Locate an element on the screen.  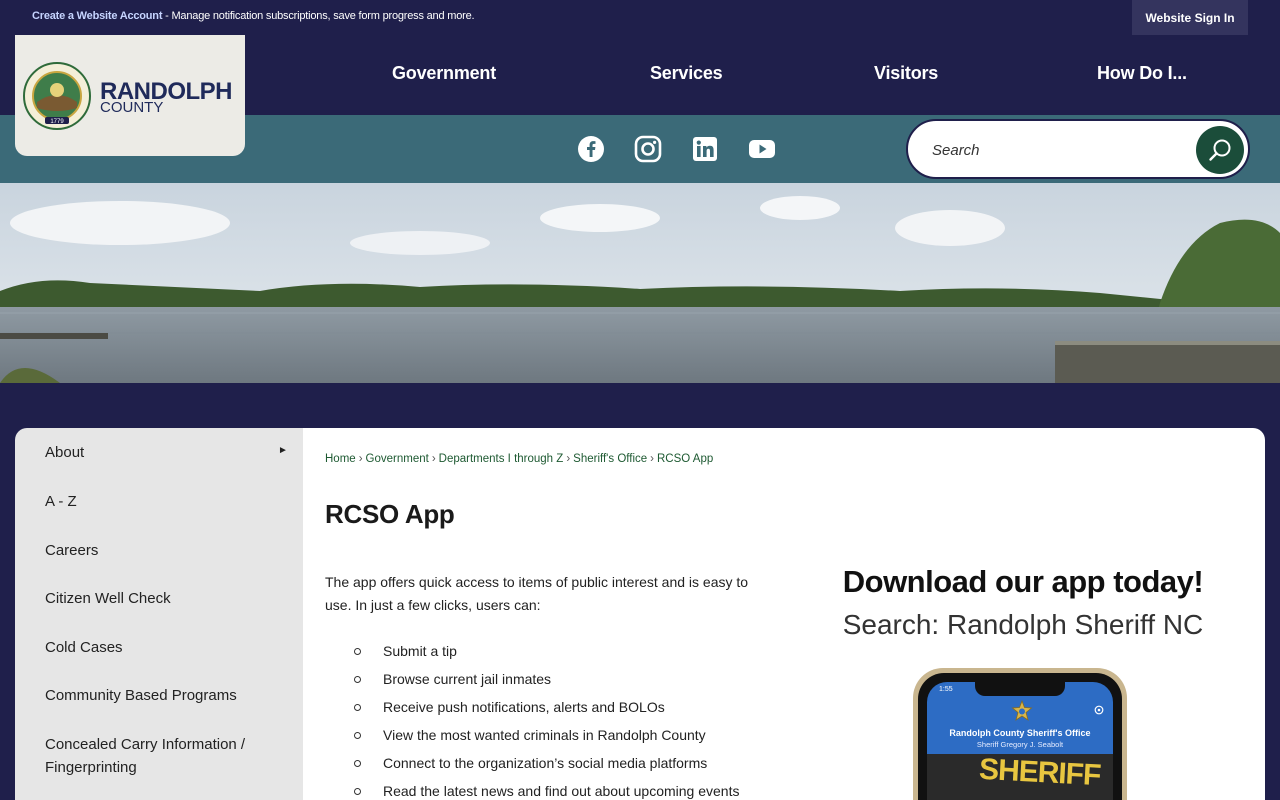
instagram-icon is located at coordinates (648, 149).